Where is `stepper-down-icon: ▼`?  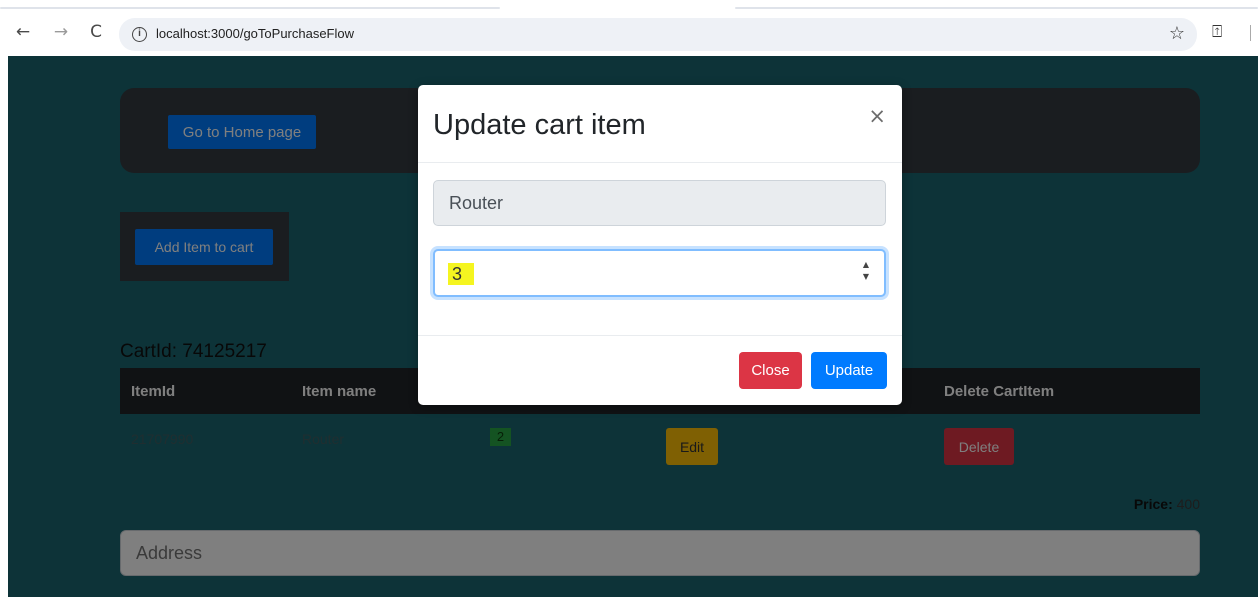 stepper-down-icon: ▼ is located at coordinates (866, 277).